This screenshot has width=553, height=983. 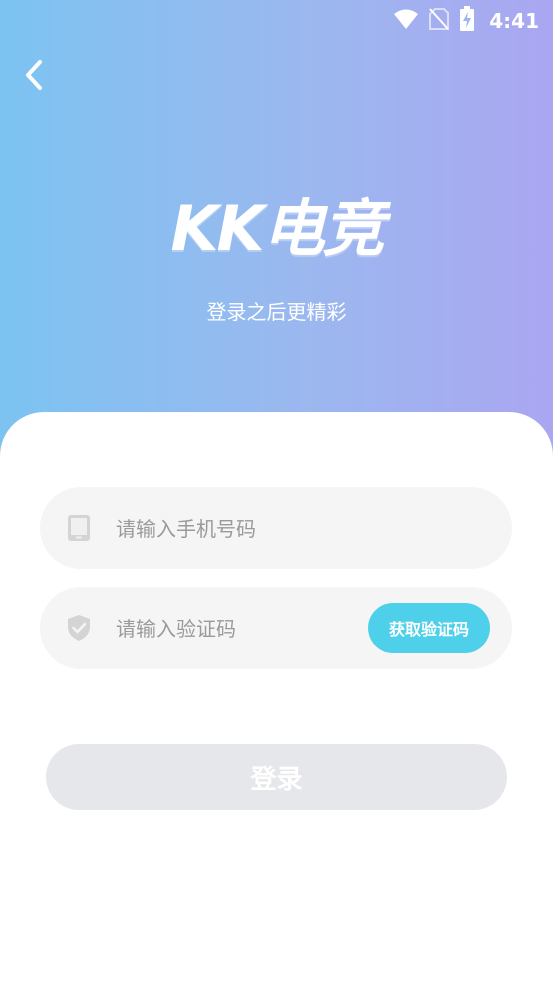 What do you see at coordinates (79, 628) in the screenshot?
I see `shield-check-icon` at bounding box center [79, 628].